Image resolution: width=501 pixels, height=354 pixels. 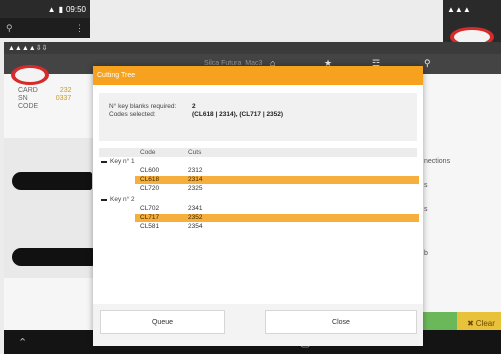 I want to click on row-code: CL581, so click(x=150, y=226).